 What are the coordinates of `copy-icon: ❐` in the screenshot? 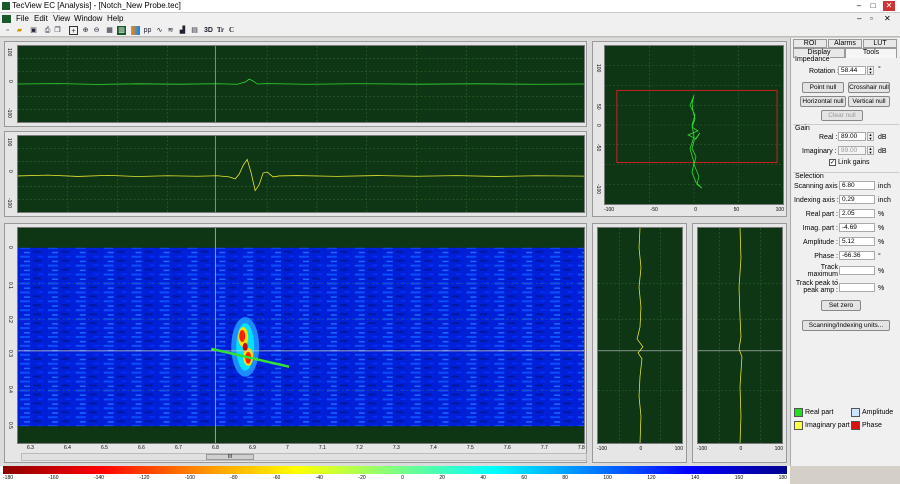 It's located at (57, 30).